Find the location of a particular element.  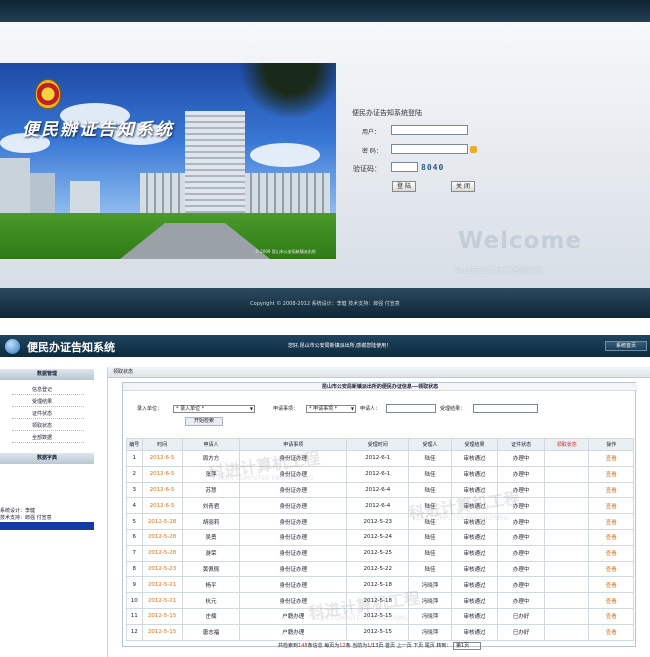

search-button: 开始检索 is located at coordinates (204, 421).